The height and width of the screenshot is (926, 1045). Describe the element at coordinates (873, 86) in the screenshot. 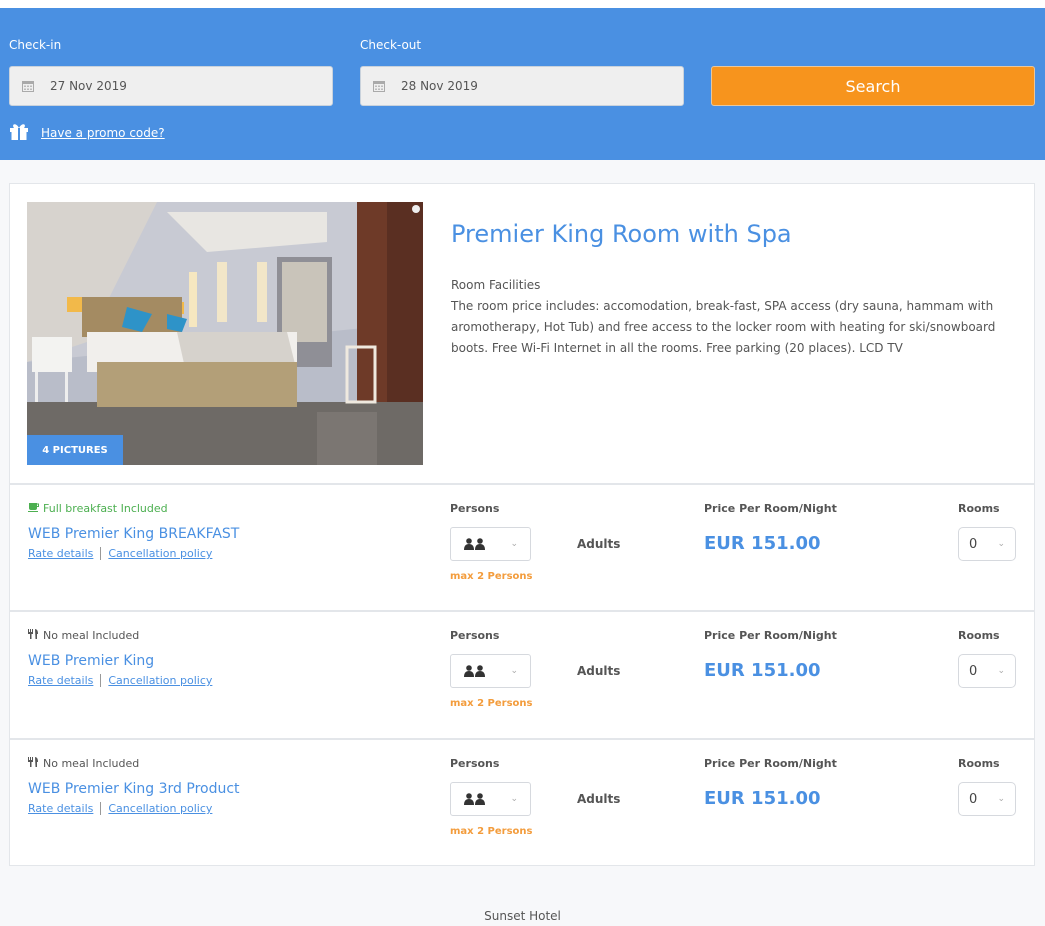

I see `search-button: Search` at that location.